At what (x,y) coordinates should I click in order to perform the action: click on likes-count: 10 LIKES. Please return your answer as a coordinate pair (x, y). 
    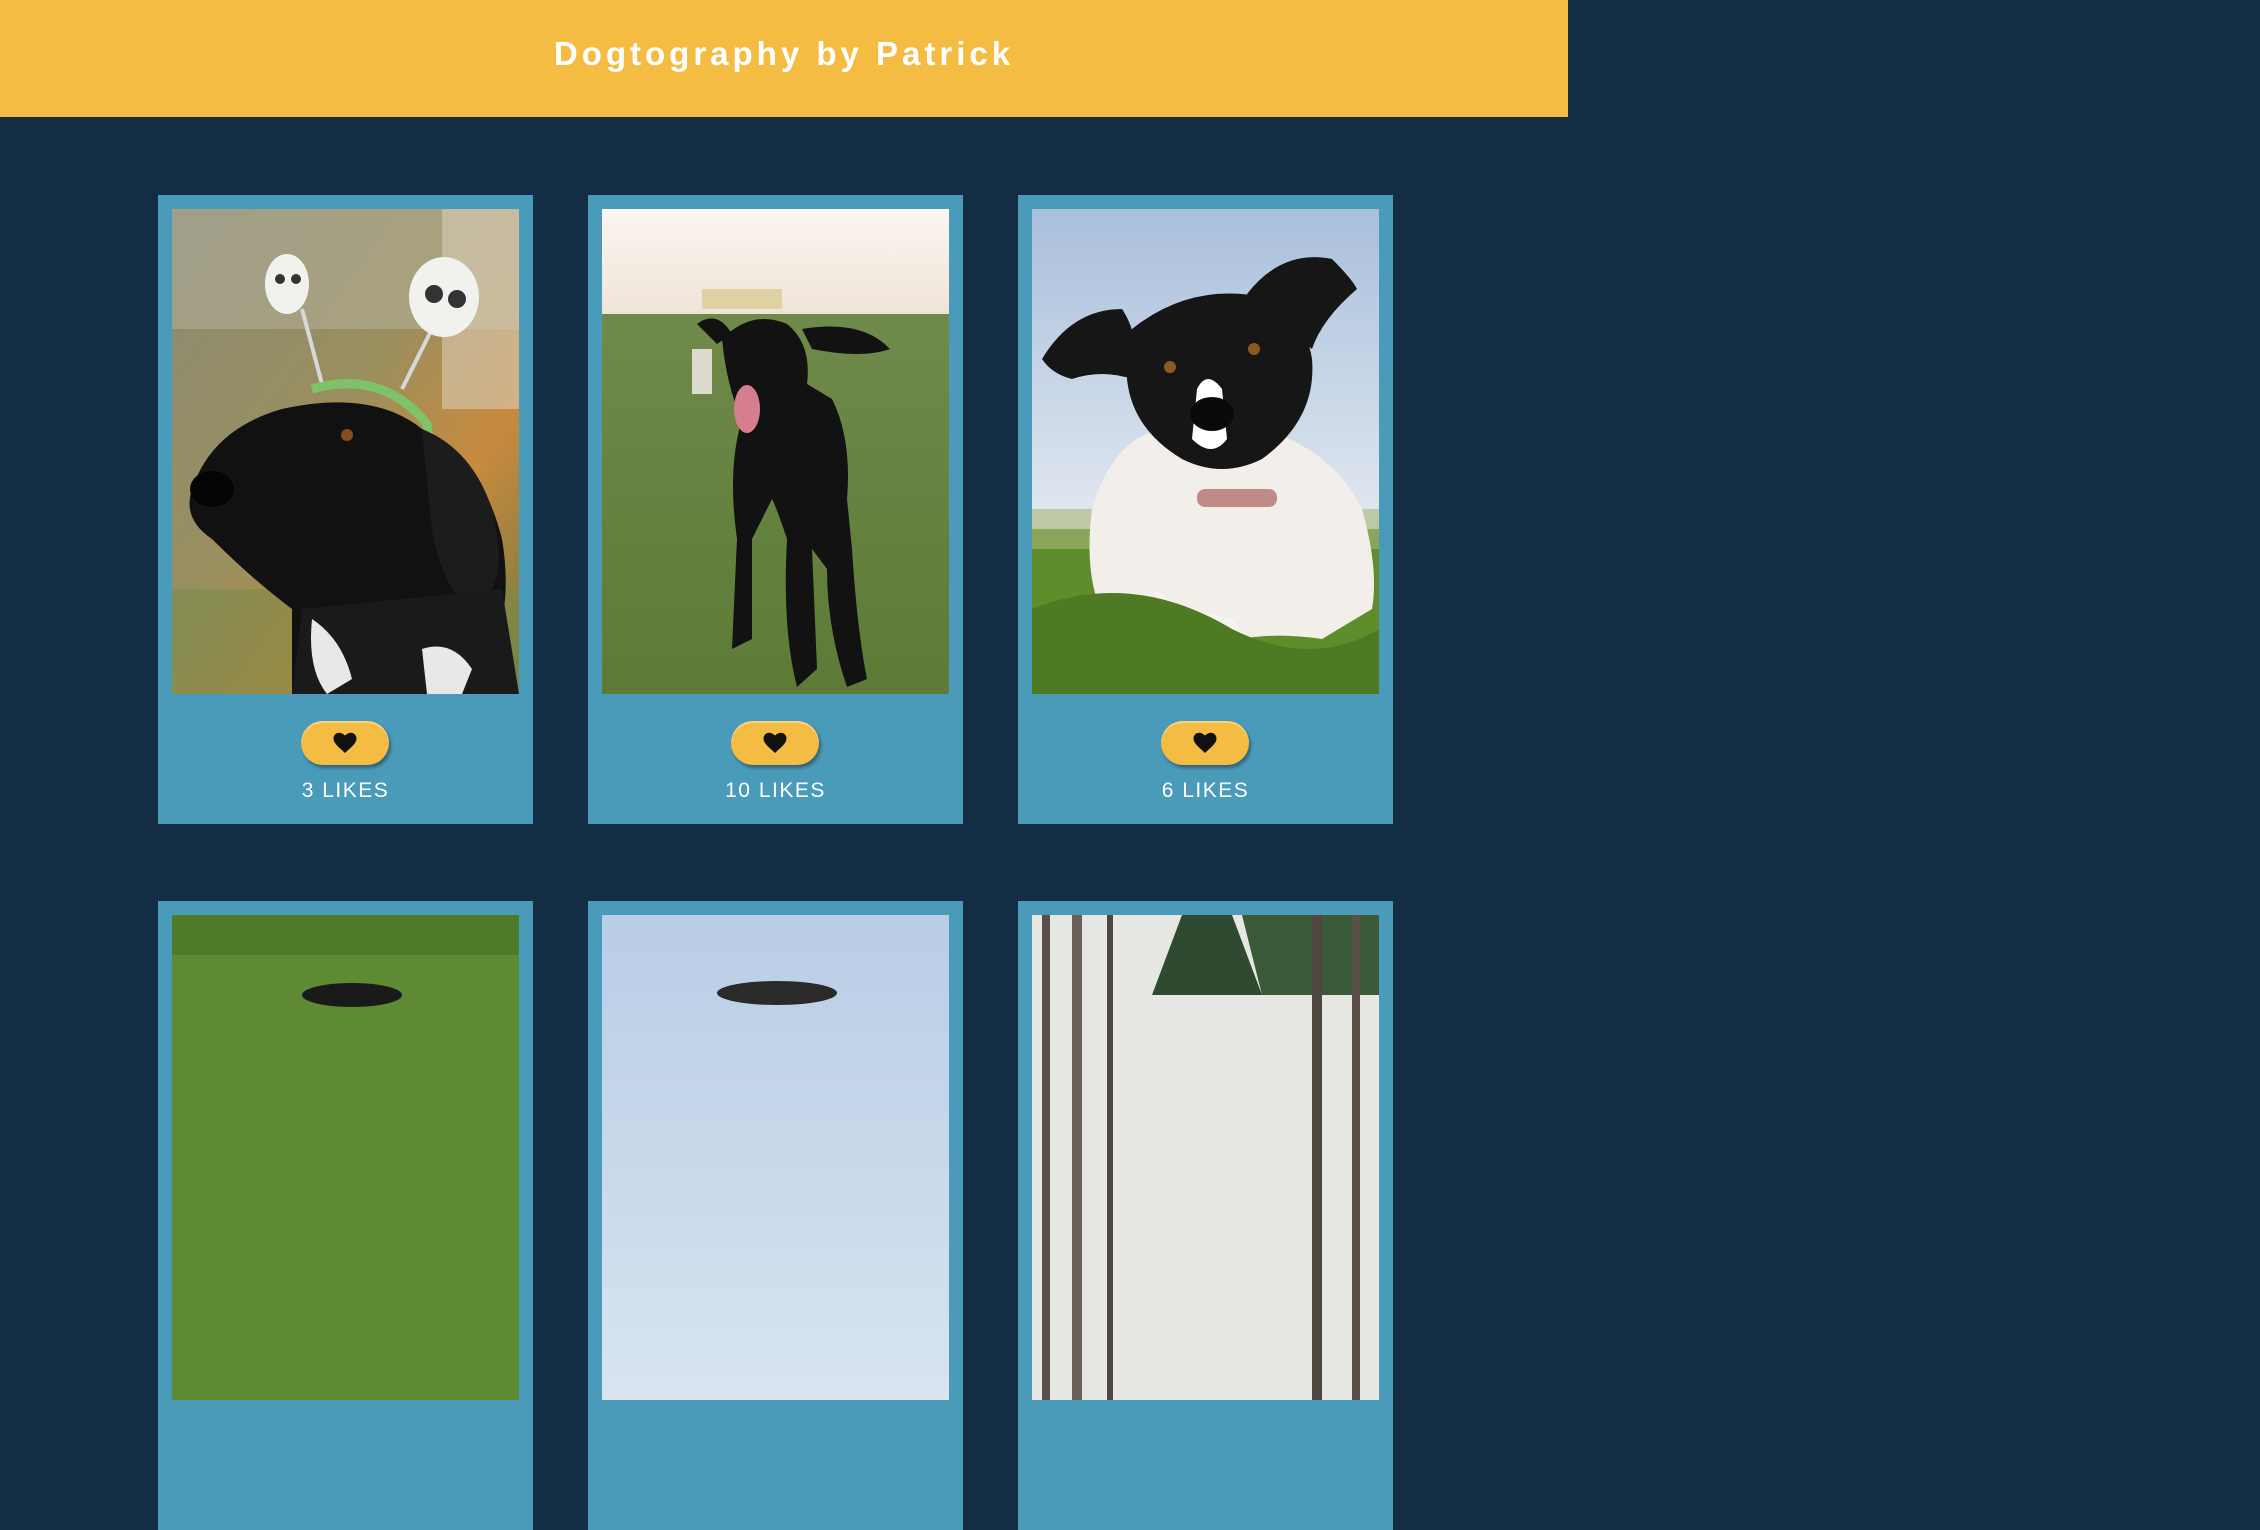
    Looking at the image, I should click on (775, 790).